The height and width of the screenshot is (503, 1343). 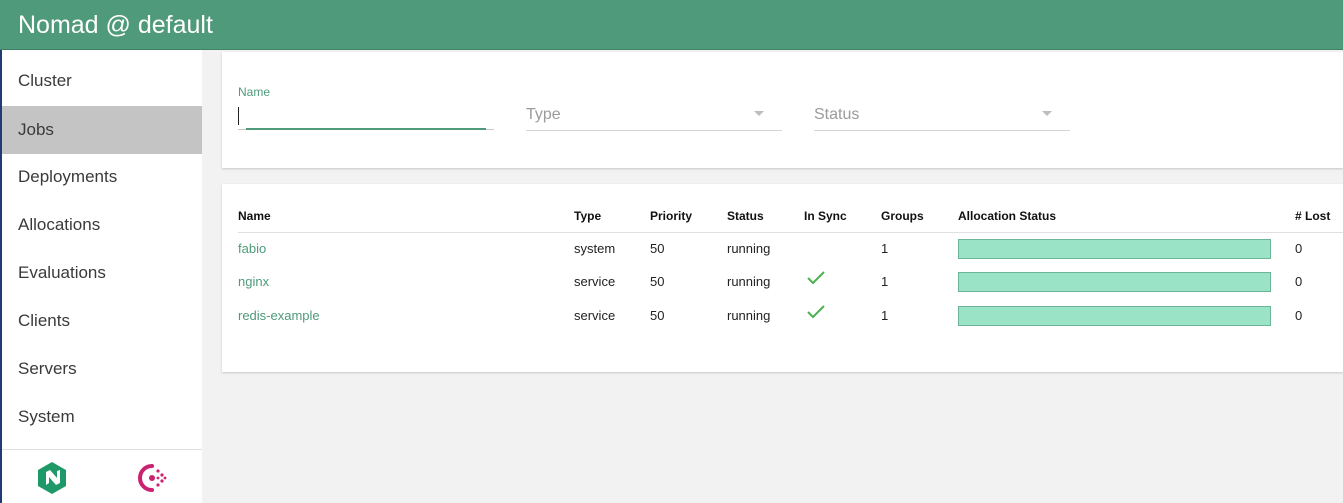 I want to click on column-header-priority: Priority, so click(x=671, y=216).